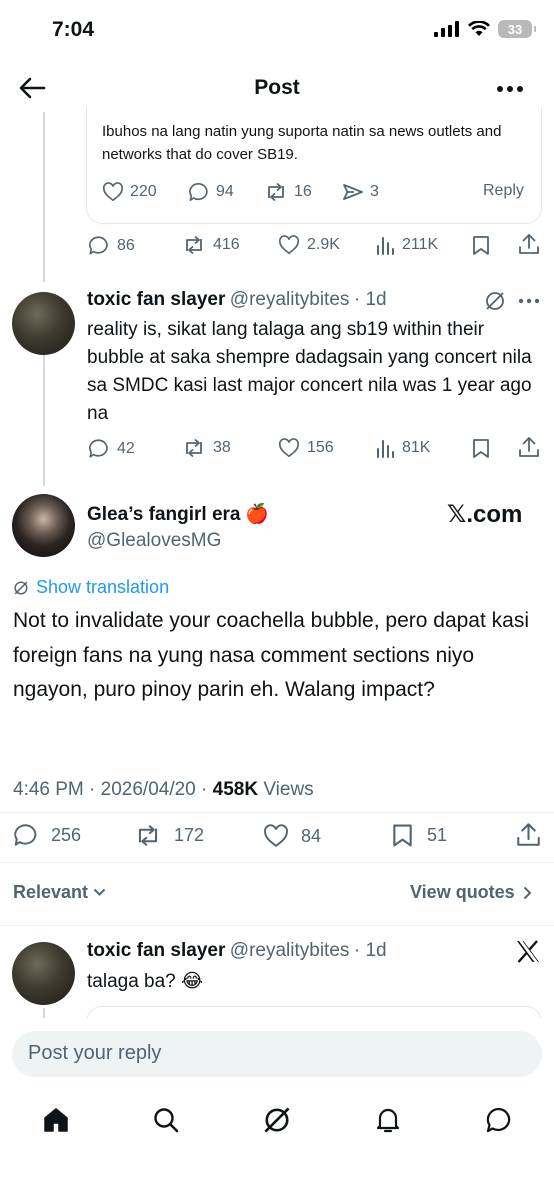 The width and height of the screenshot is (554, 1199). I want to click on reply-share-button, so click(529, 447).